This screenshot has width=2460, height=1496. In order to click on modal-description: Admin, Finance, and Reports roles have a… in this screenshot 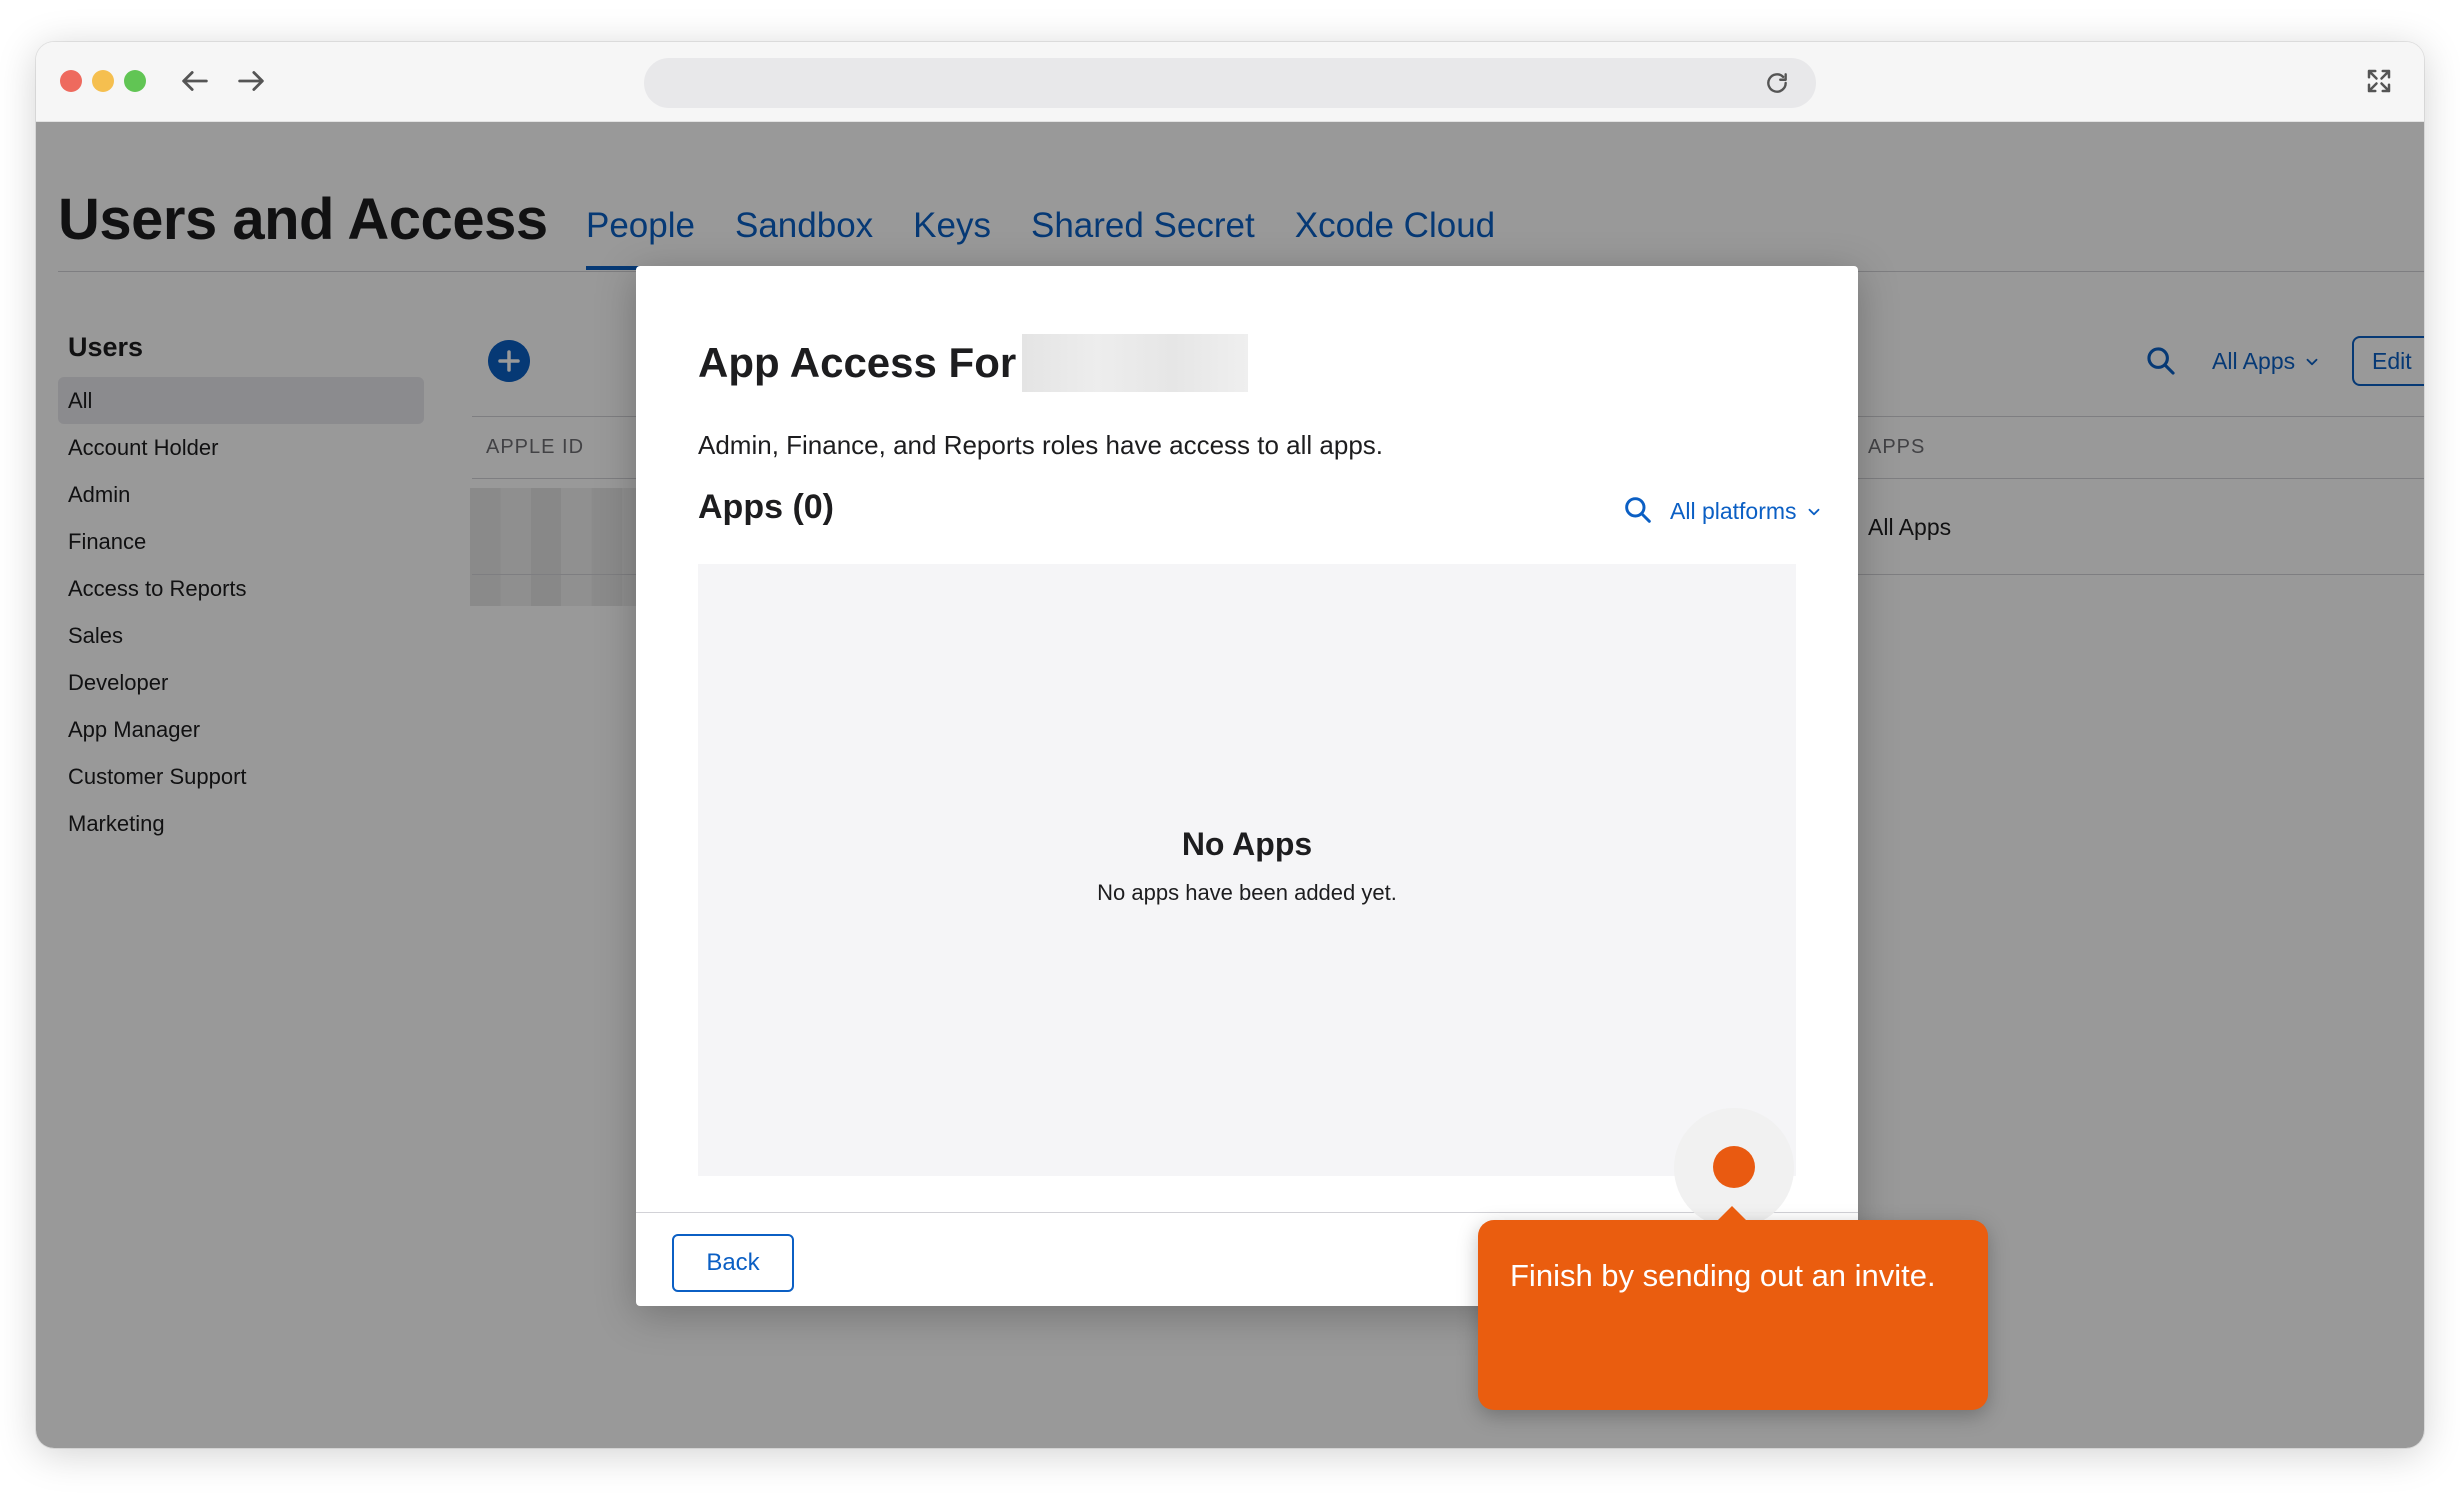, I will do `click(1041, 445)`.